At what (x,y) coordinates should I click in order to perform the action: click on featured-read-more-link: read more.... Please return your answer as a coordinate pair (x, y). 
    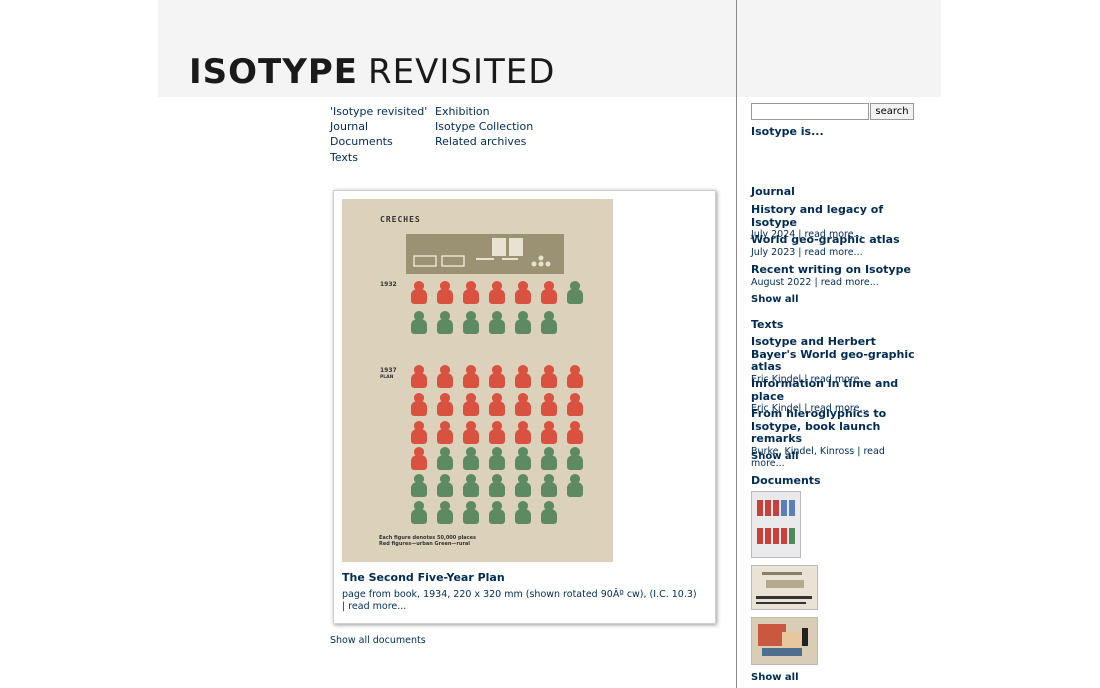
    Looking at the image, I should click on (377, 606).